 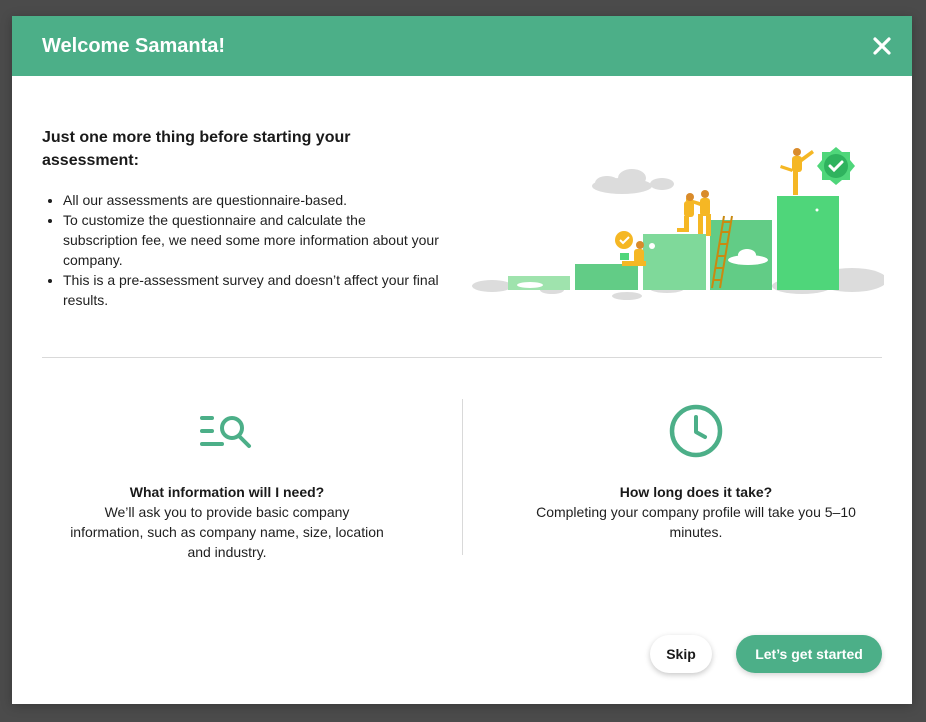 What do you see at coordinates (696, 492) in the screenshot?
I see `info-title: How long does it take?` at bounding box center [696, 492].